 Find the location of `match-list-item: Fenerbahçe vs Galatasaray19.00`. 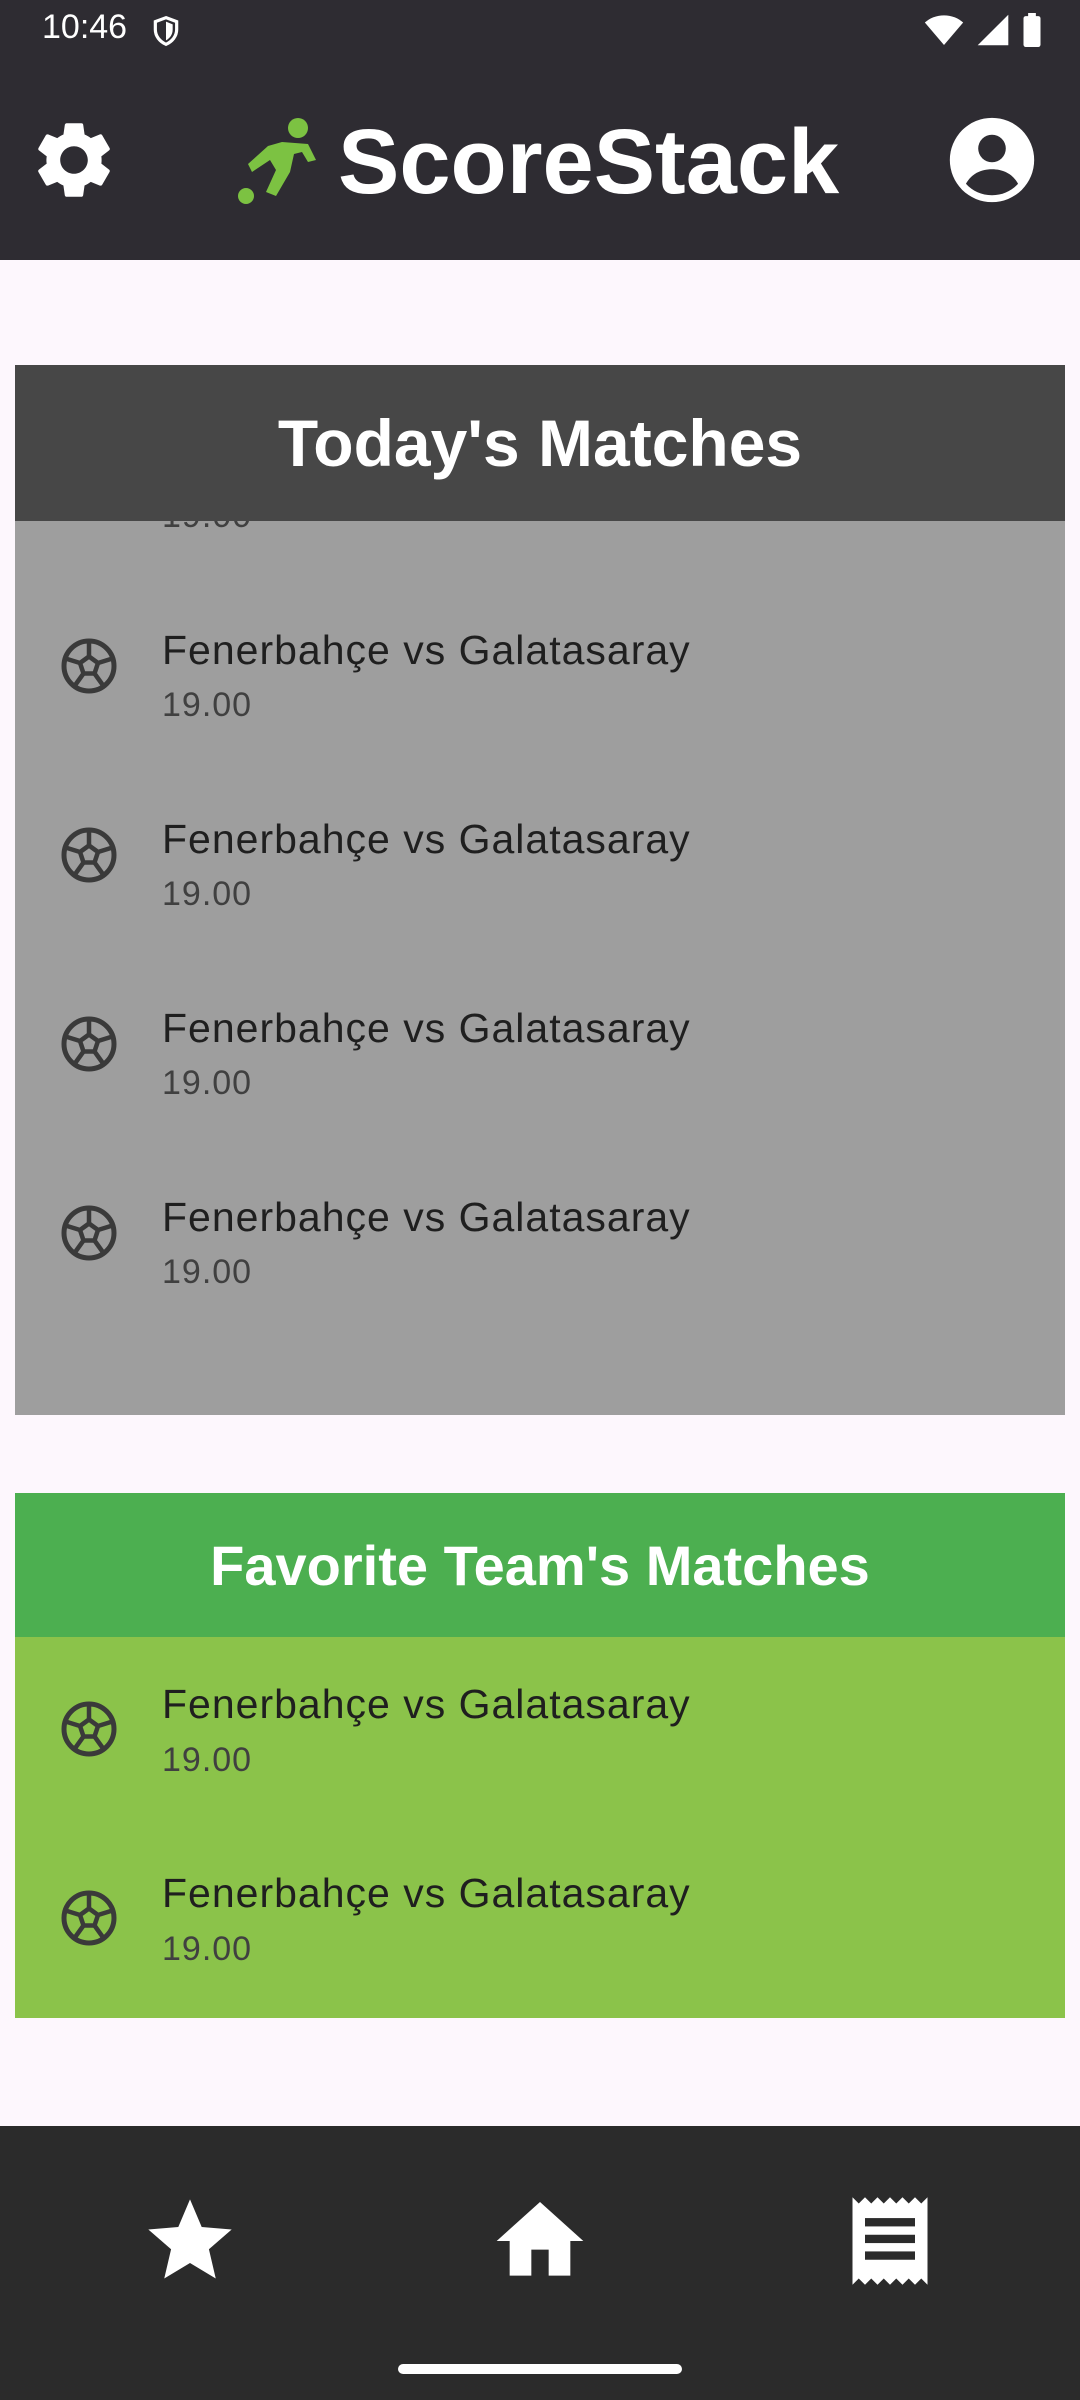

match-list-item: Fenerbahçe vs Galatasaray19.00 is located at coordinates (540, 547).